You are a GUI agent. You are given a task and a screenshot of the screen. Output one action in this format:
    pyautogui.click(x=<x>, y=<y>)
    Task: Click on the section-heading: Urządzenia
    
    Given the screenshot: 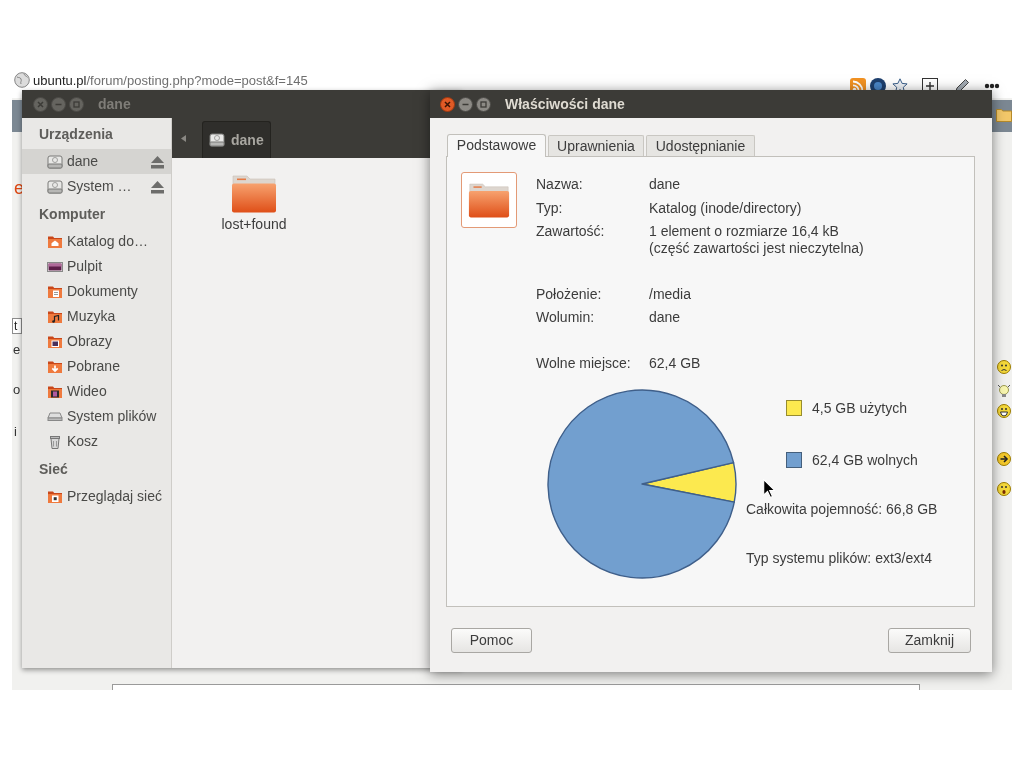 What is the action you would take?
    pyautogui.click(x=76, y=134)
    